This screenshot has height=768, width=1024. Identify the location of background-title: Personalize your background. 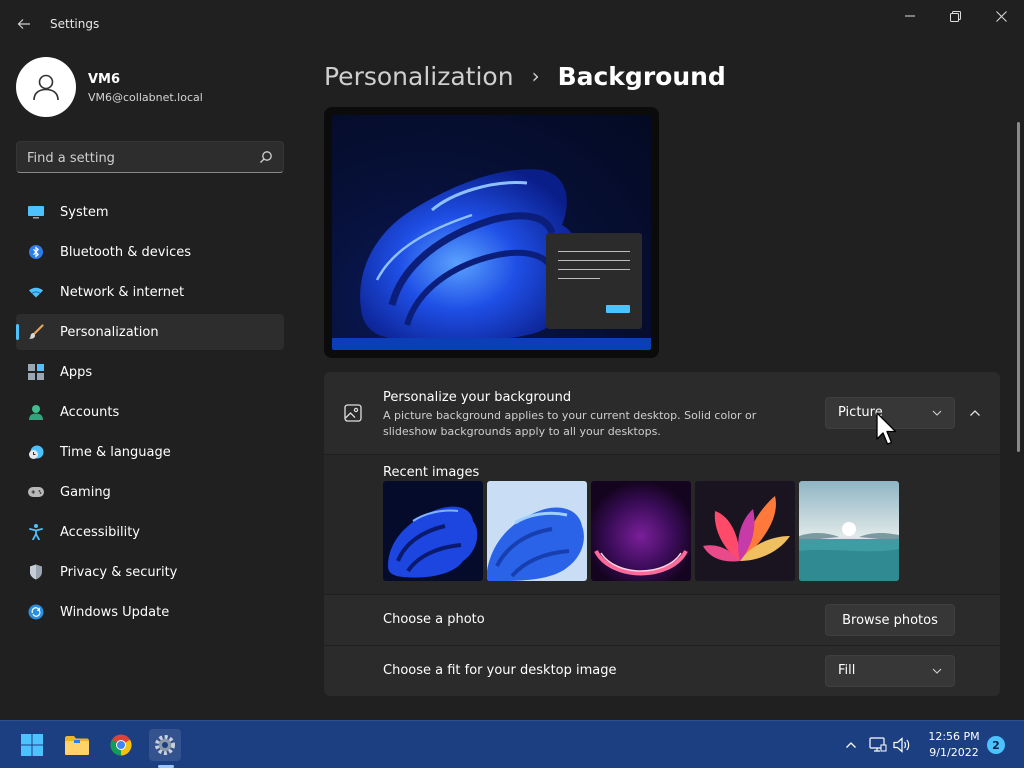
(477, 397).